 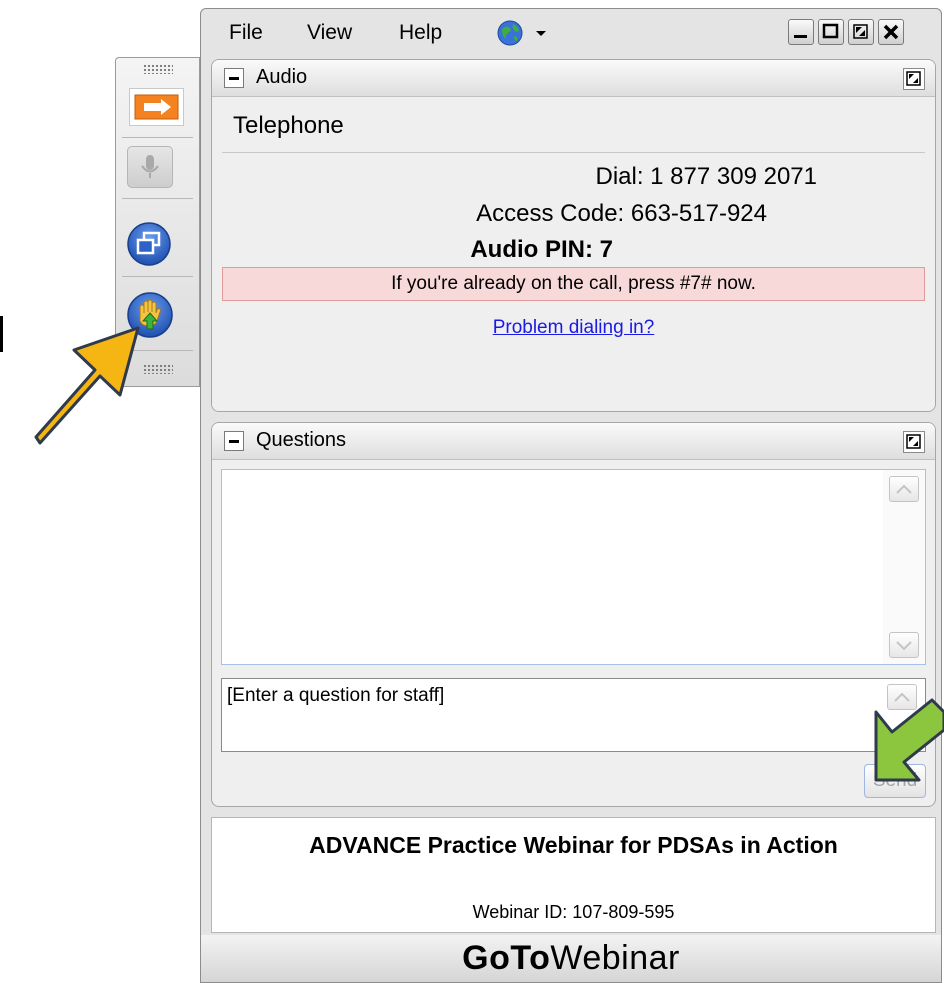 I want to click on questions-collapse-button, so click(x=234, y=441).